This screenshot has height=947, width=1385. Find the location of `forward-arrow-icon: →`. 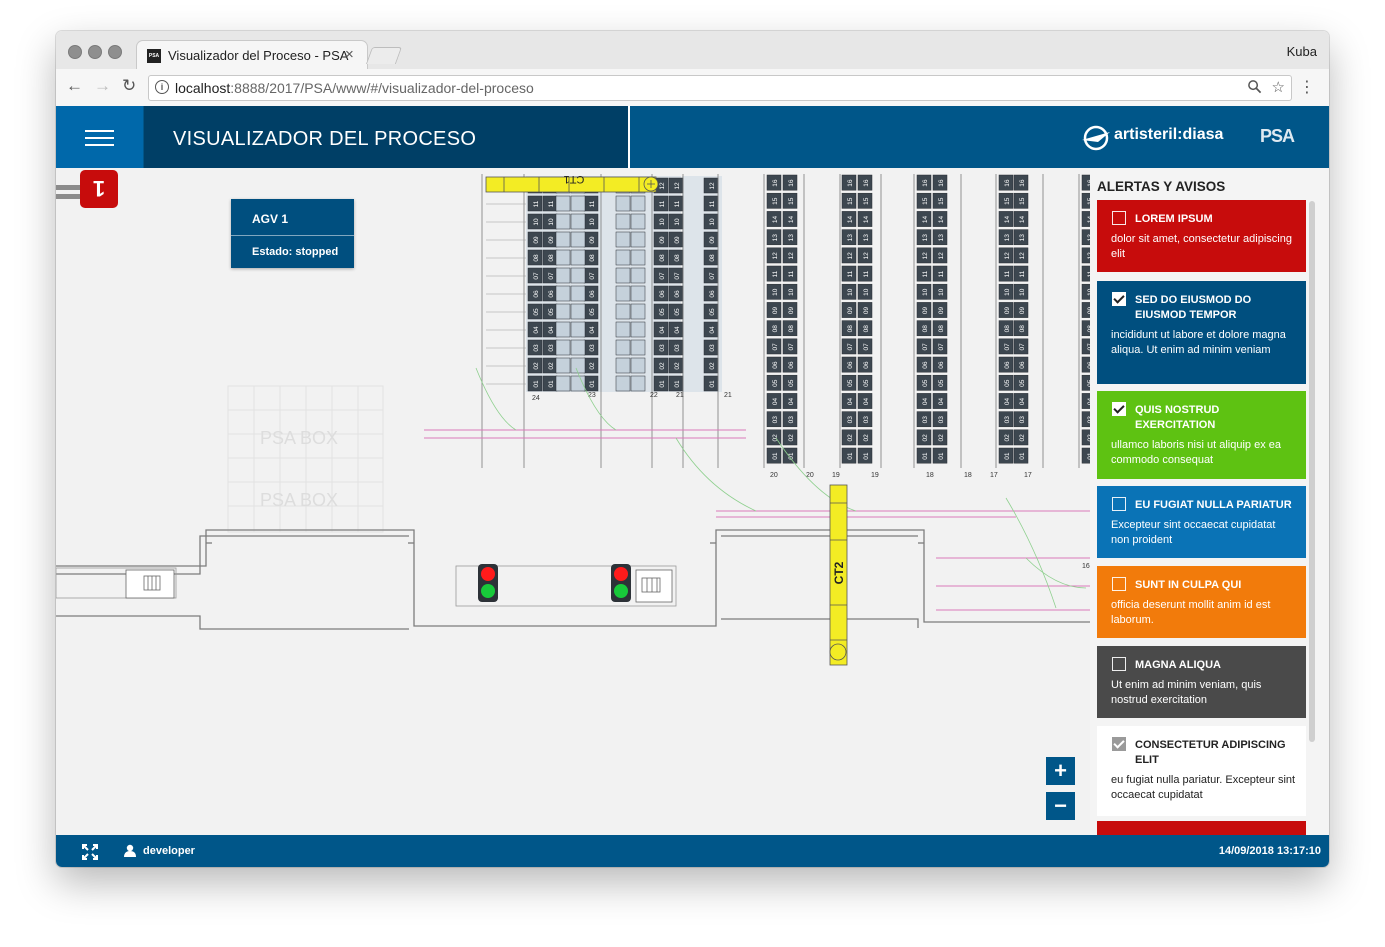

forward-arrow-icon: → is located at coordinates (102, 86).